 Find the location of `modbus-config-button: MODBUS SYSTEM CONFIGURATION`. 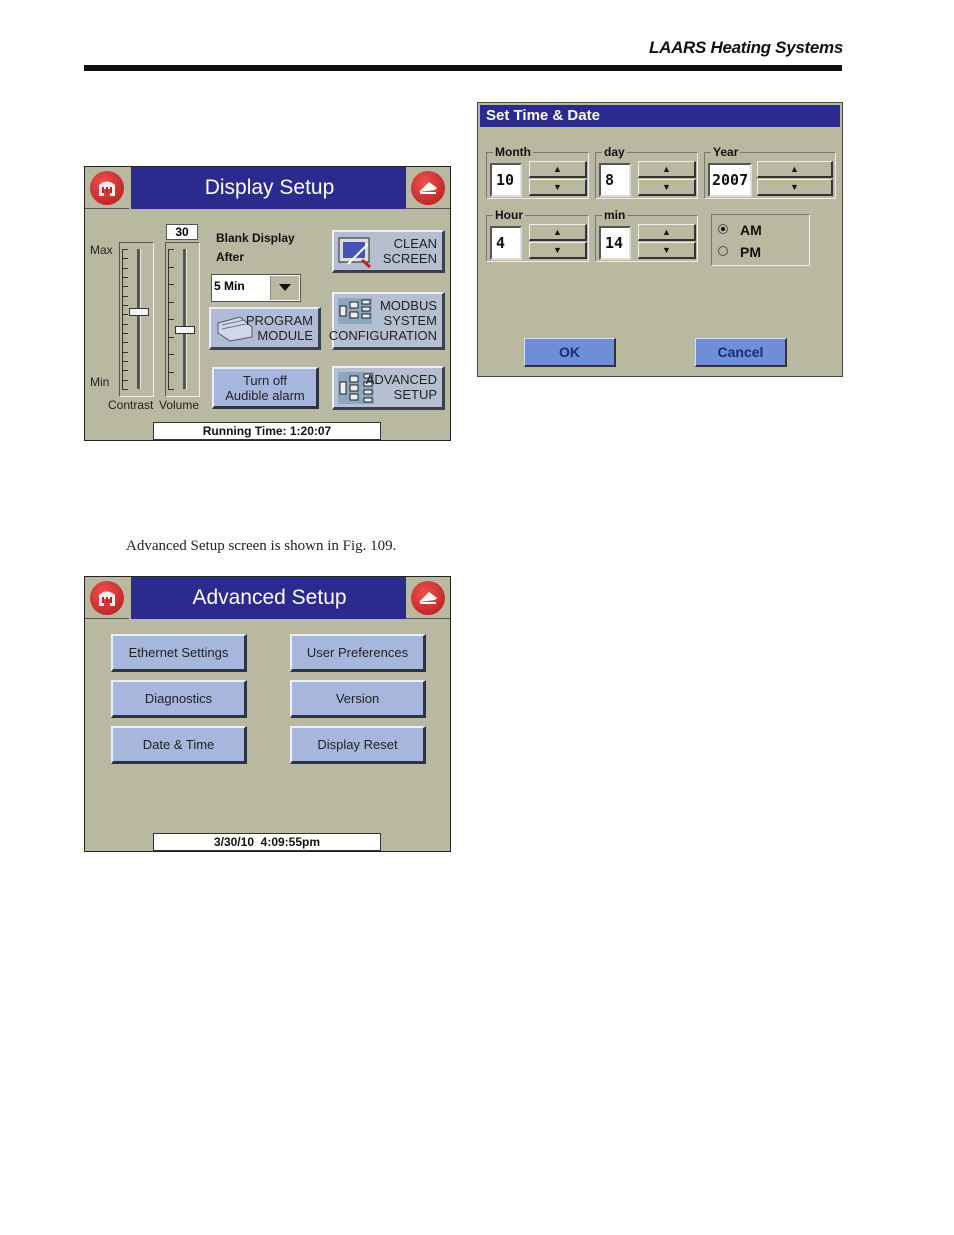

modbus-config-button: MODBUS SYSTEM CONFIGURATION is located at coordinates (387, 321).